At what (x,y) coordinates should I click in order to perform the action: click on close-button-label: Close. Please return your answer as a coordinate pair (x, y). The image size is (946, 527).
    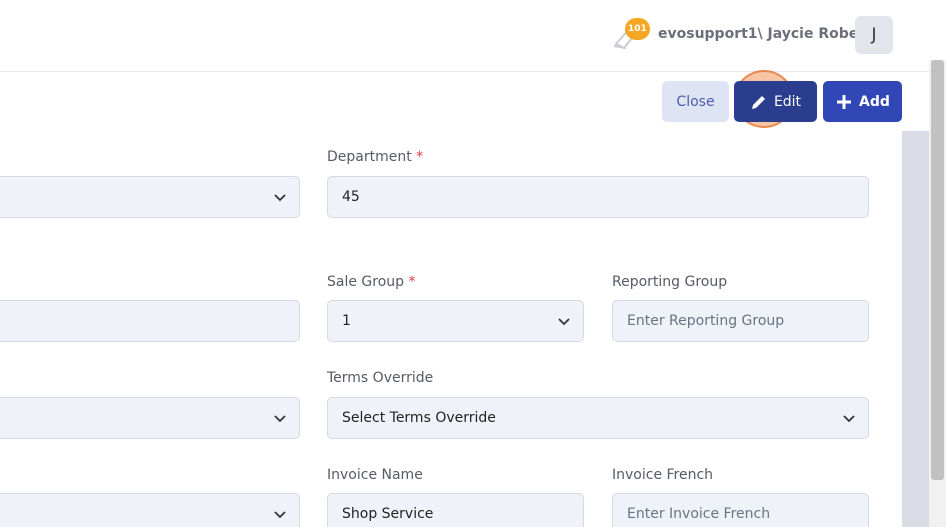
    Looking at the image, I should click on (695, 101).